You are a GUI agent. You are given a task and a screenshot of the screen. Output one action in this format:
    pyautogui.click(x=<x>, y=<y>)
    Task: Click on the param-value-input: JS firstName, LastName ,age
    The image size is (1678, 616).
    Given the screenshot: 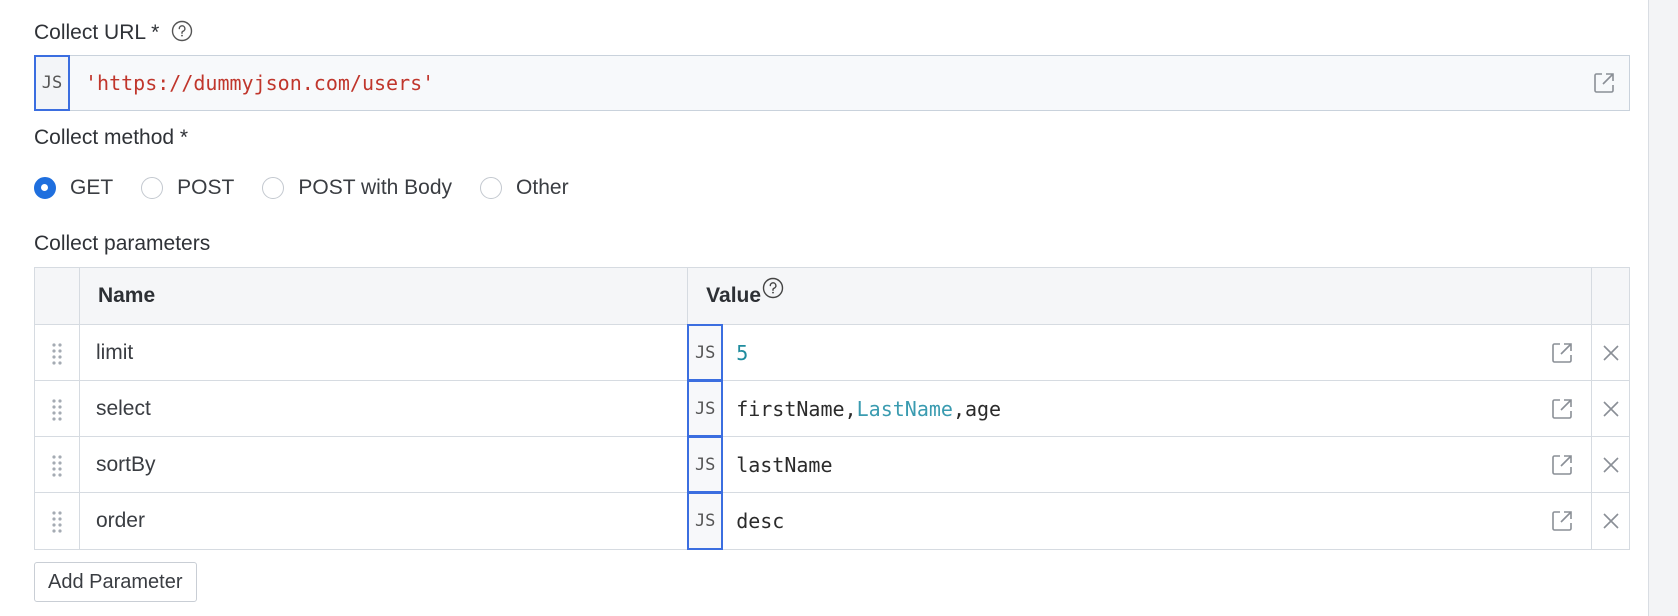 What is the action you would take?
    pyautogui.click(x=1140, y=408)
    